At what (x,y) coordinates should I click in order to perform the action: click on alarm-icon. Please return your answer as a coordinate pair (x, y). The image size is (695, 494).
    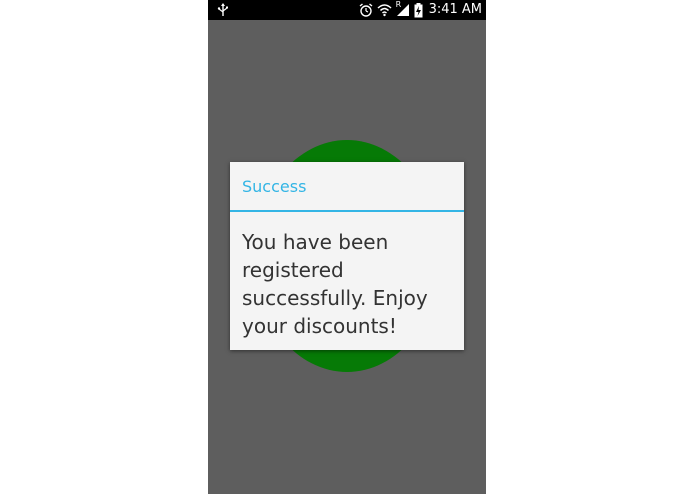
    Looking at the image, I should click on (366, 10).